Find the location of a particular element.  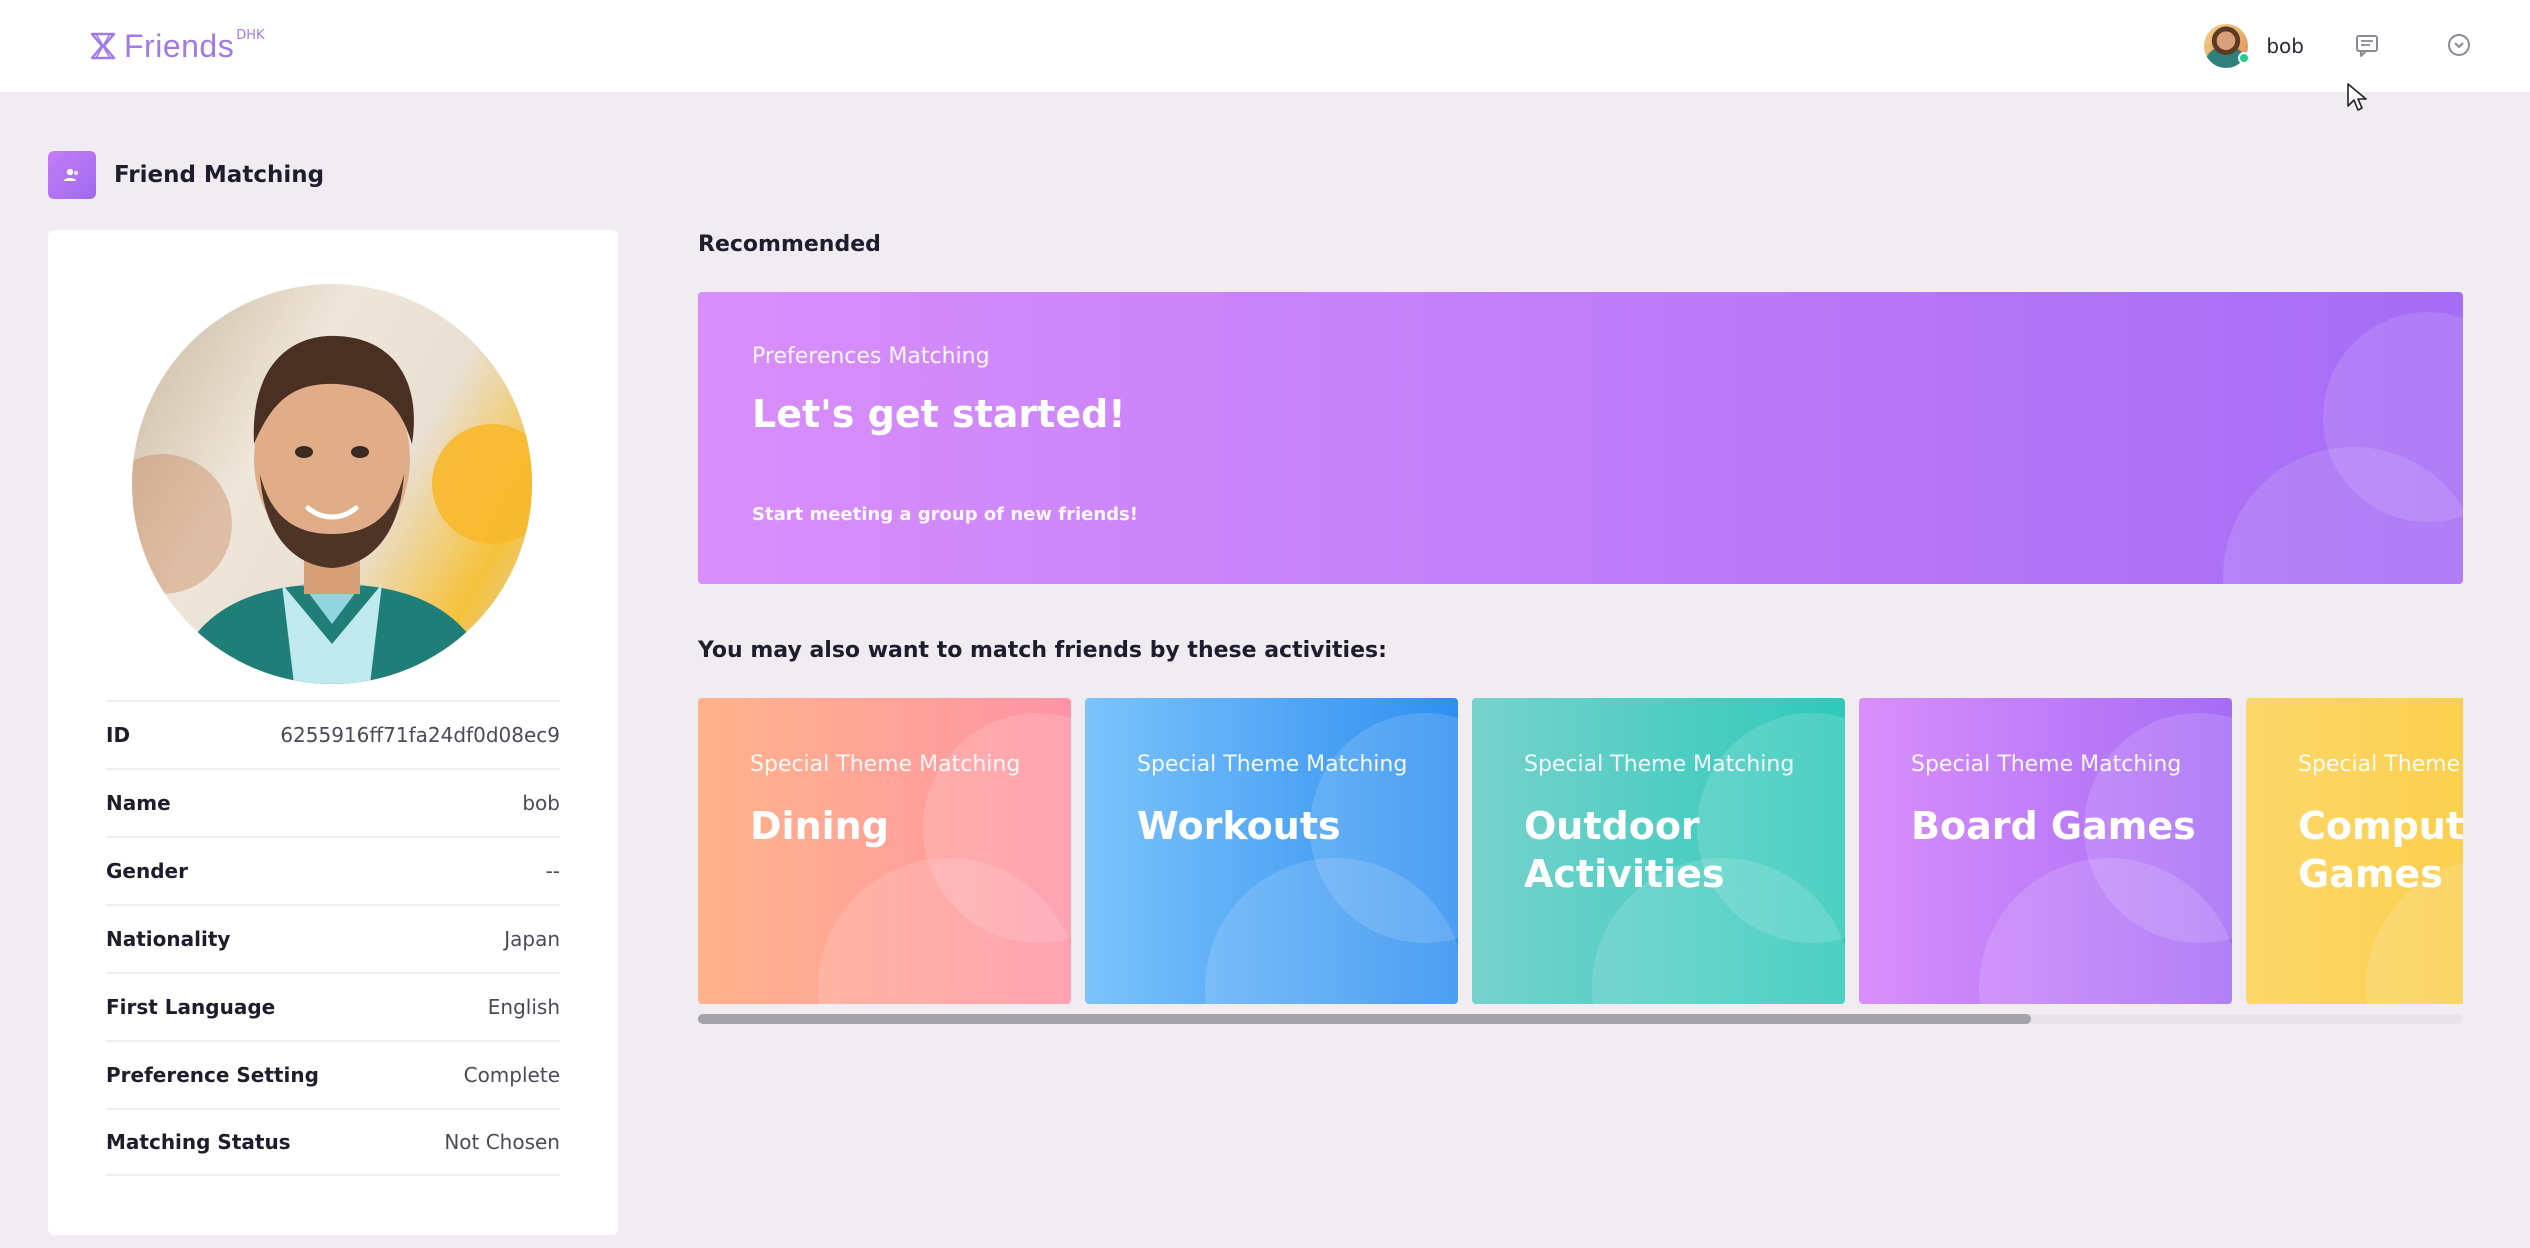

activity-card-board-games: Special Theme Matching Board Games is located at coordinates (2045, 851).